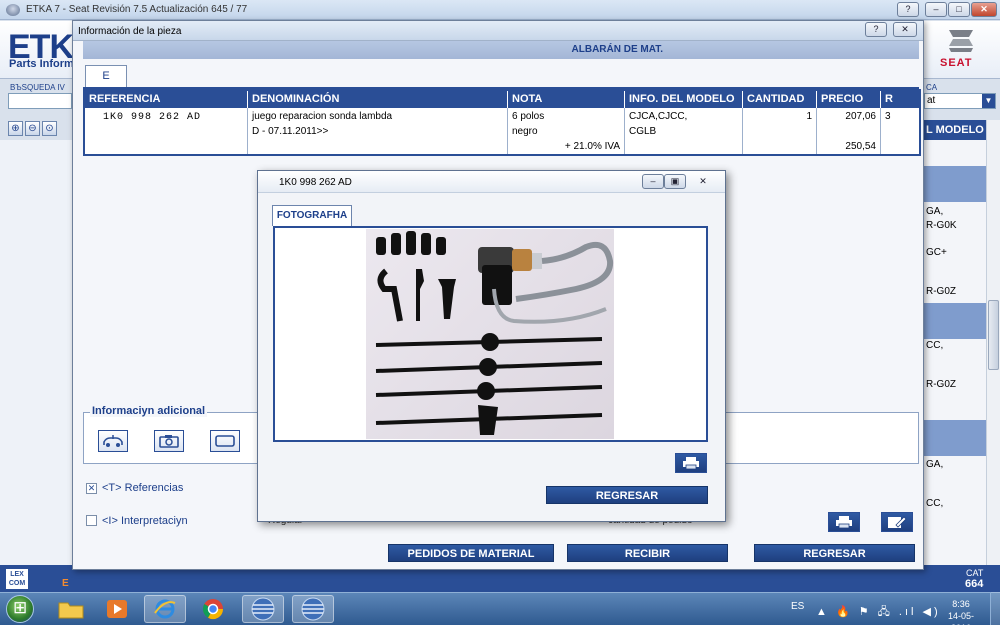 Image resolution: width=1000 pixels, height=625 pixels. Describe the element at coordinates (13, 10) in the screenshot. I see `etka-app-icon` at that location.